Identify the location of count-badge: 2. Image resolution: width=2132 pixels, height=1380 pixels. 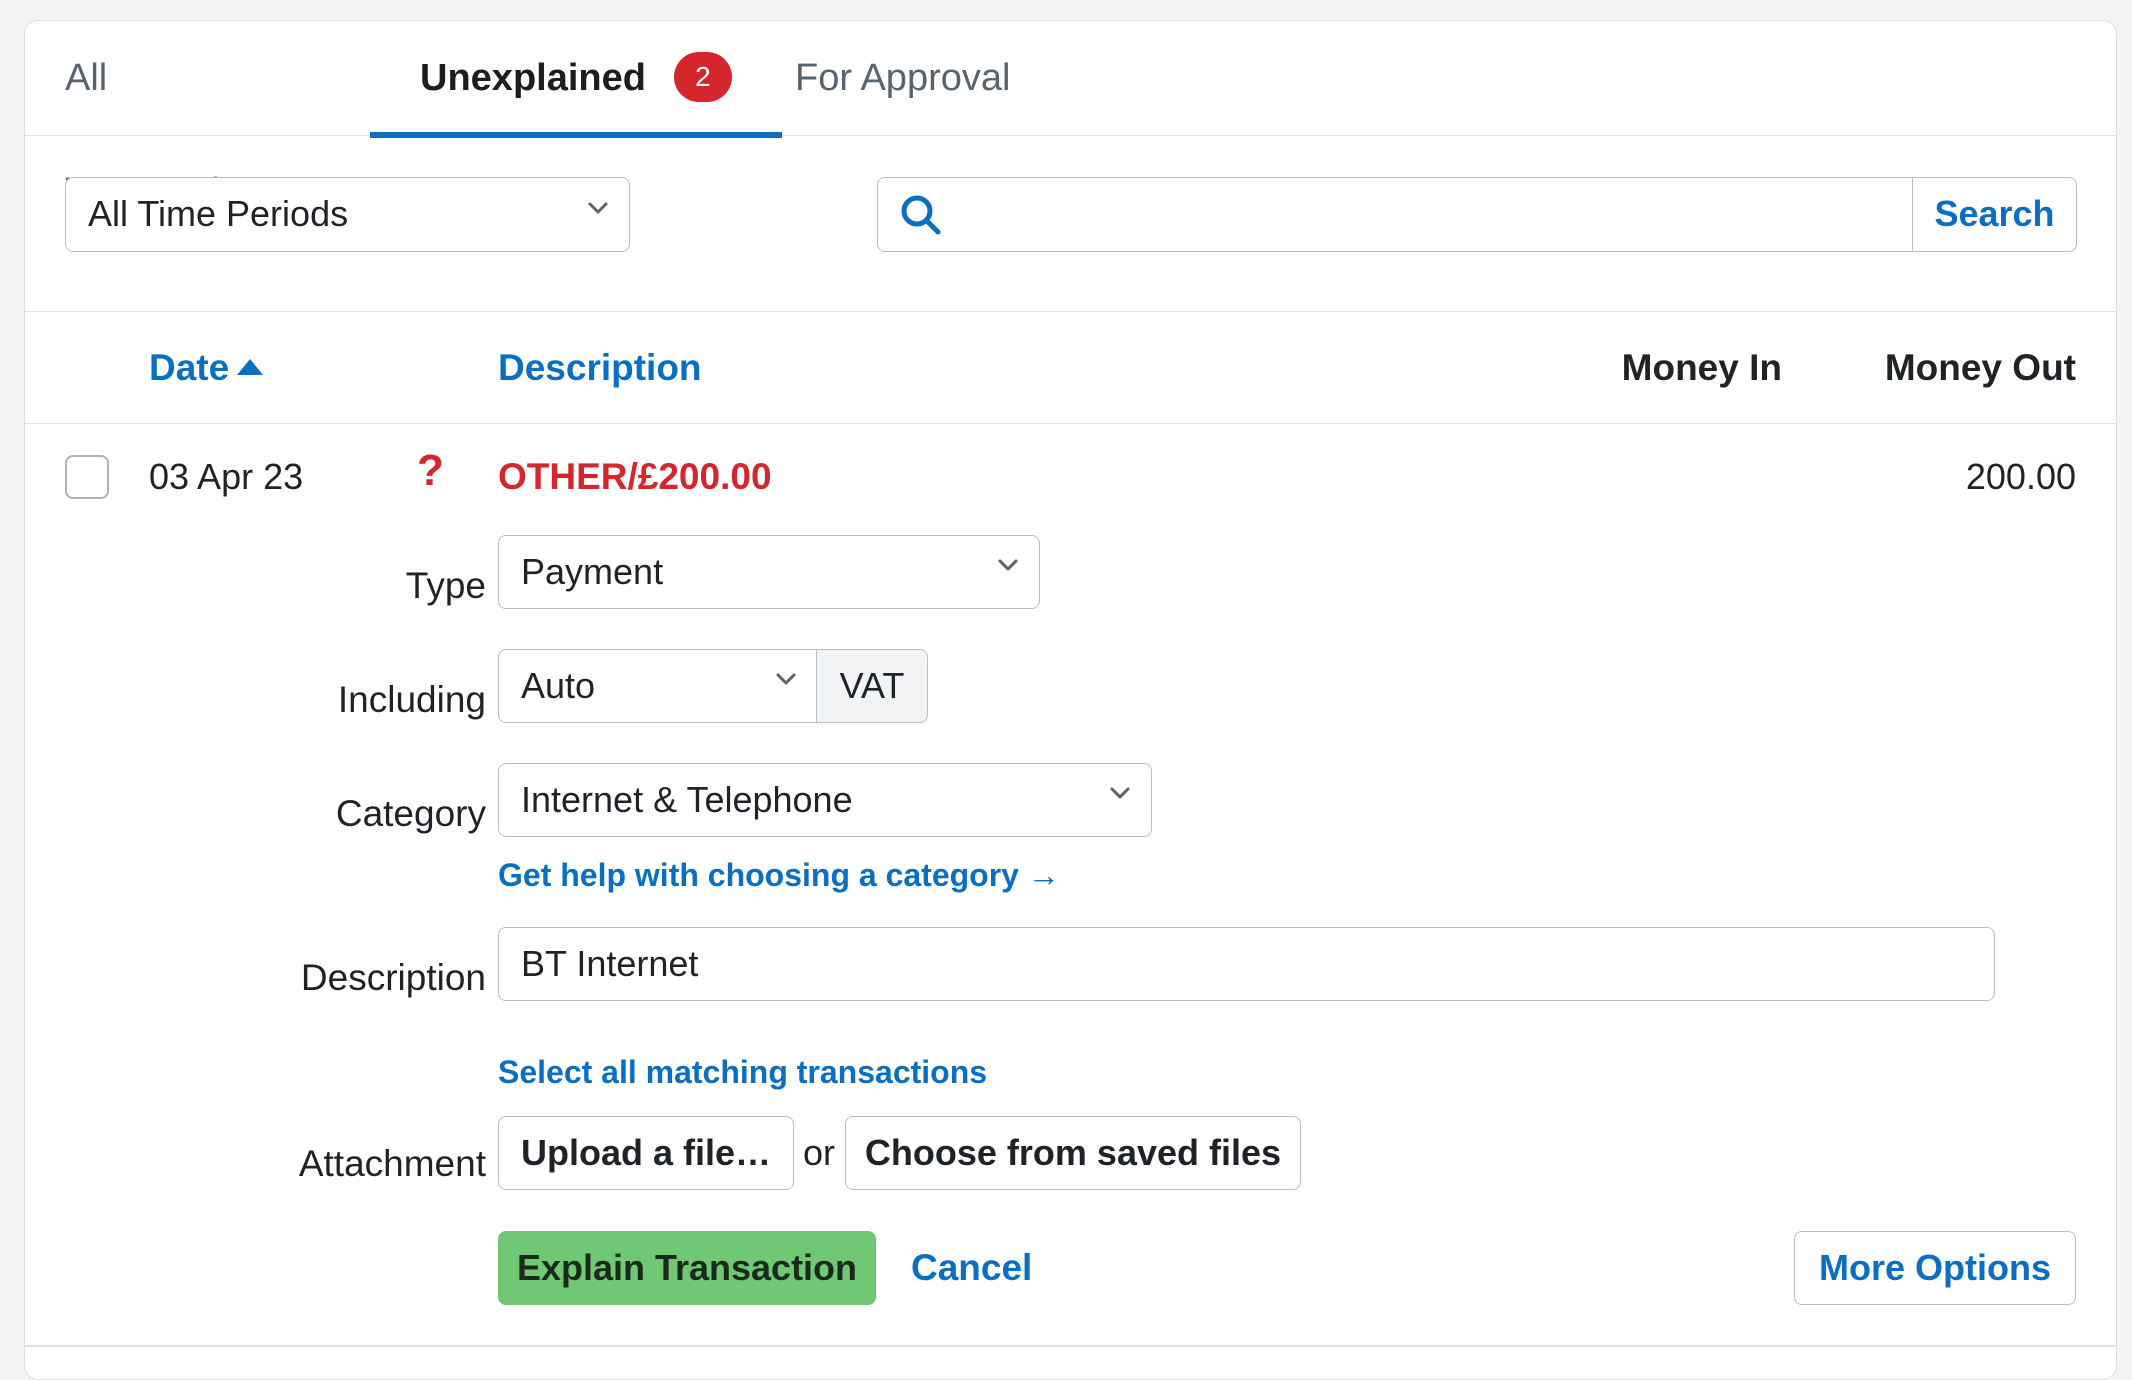
(702, 76).